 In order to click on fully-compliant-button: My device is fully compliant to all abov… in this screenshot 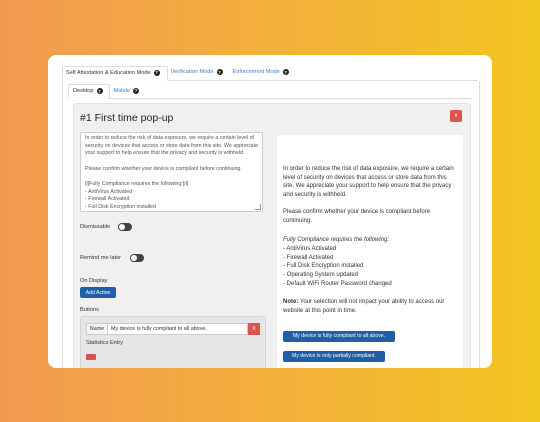, I will do `click(339, 336)`.